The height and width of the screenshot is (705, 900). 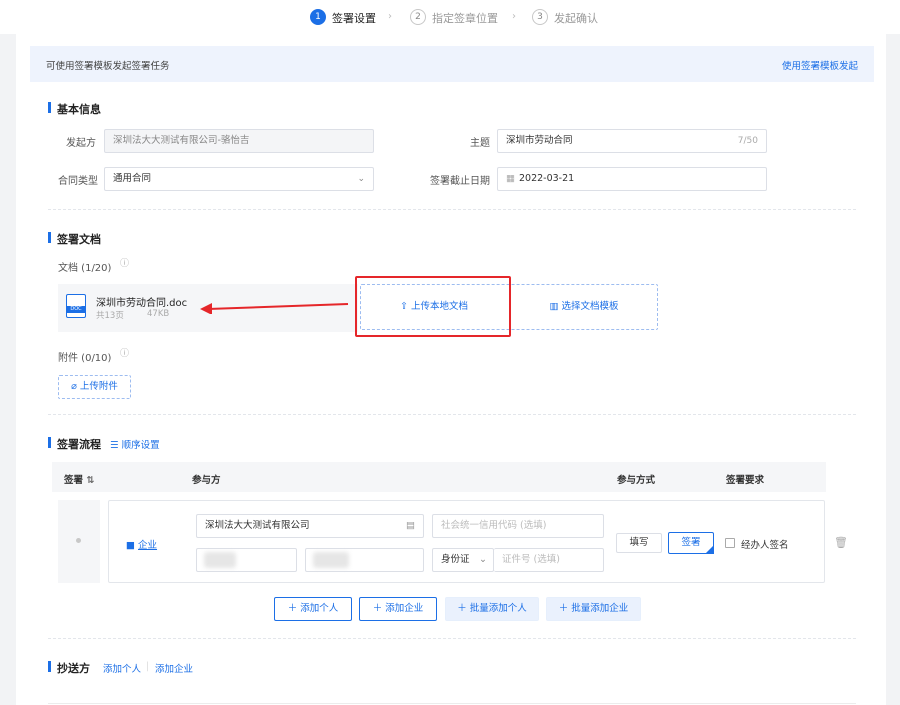 What do you see at coordinates (433, 306) in the screenshot?
I see `highlight-box` at bounding box center [433, 306].